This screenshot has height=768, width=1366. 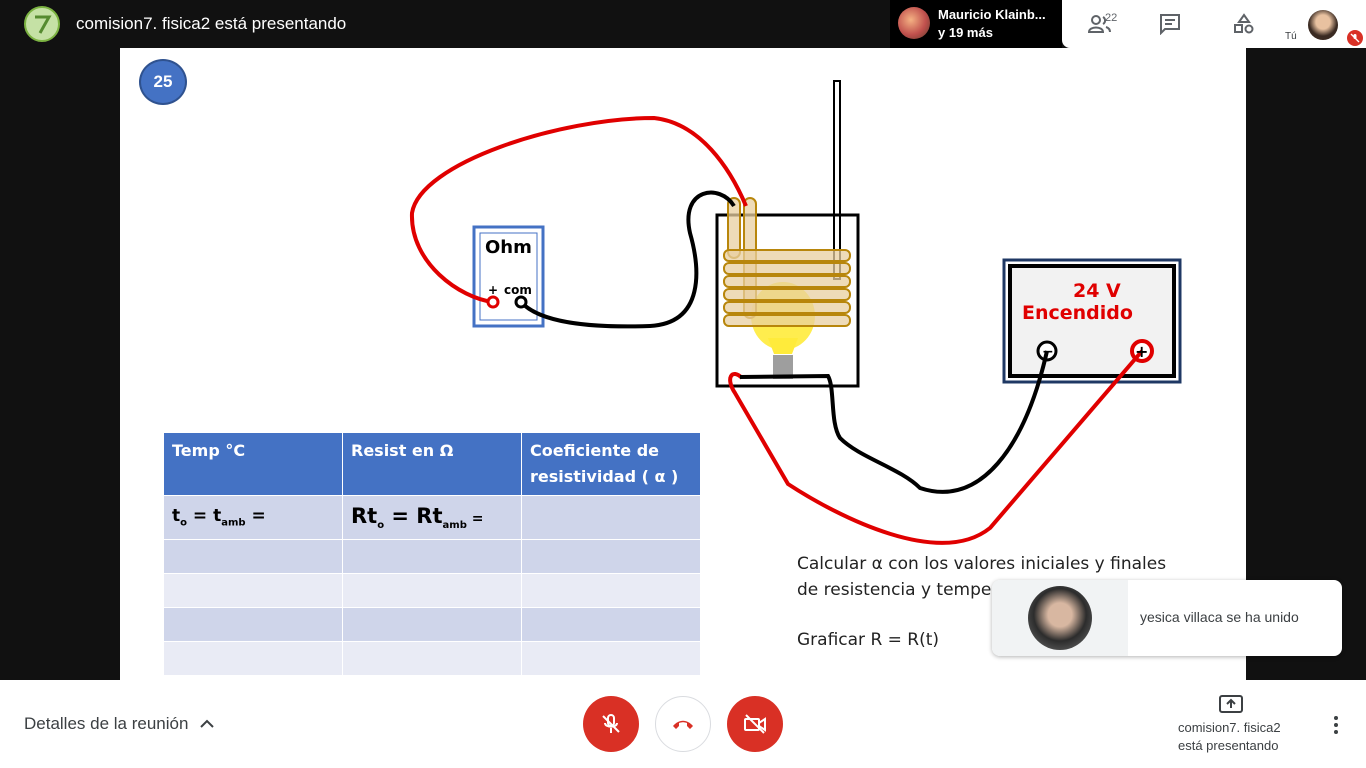 I want to click on resistance-coil, so click(x=787, y=262).